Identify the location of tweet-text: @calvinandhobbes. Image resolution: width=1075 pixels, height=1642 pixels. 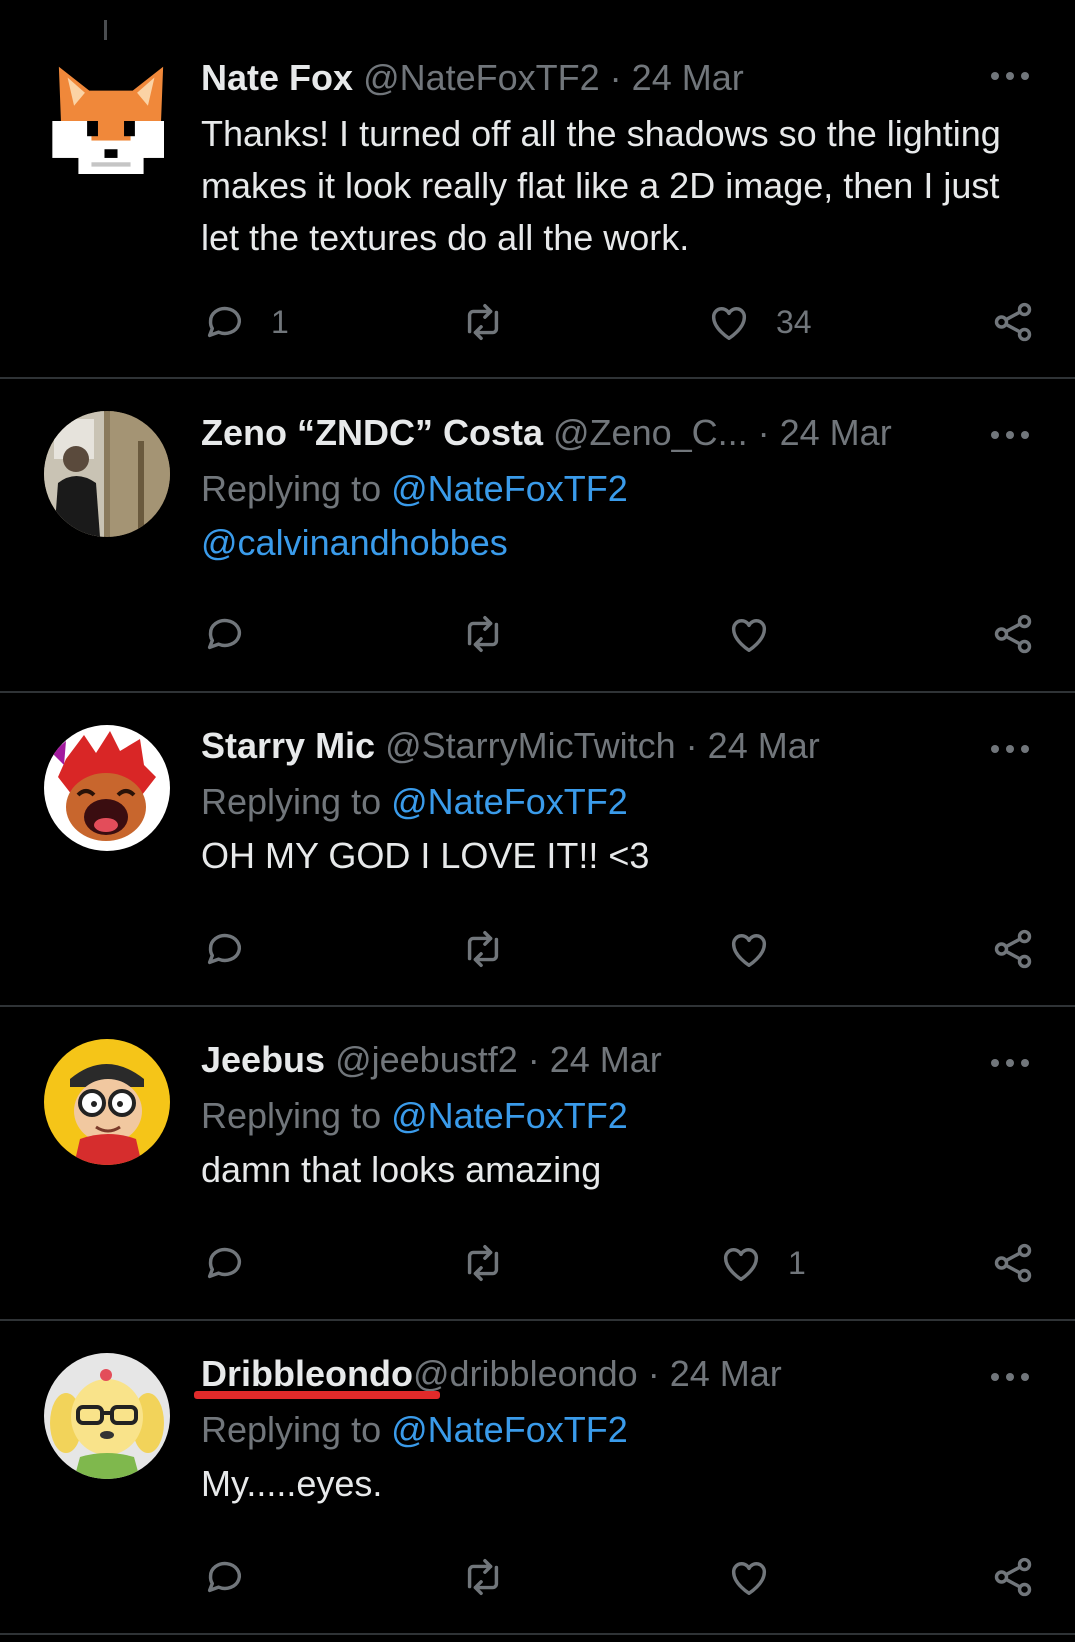
(611, 543).